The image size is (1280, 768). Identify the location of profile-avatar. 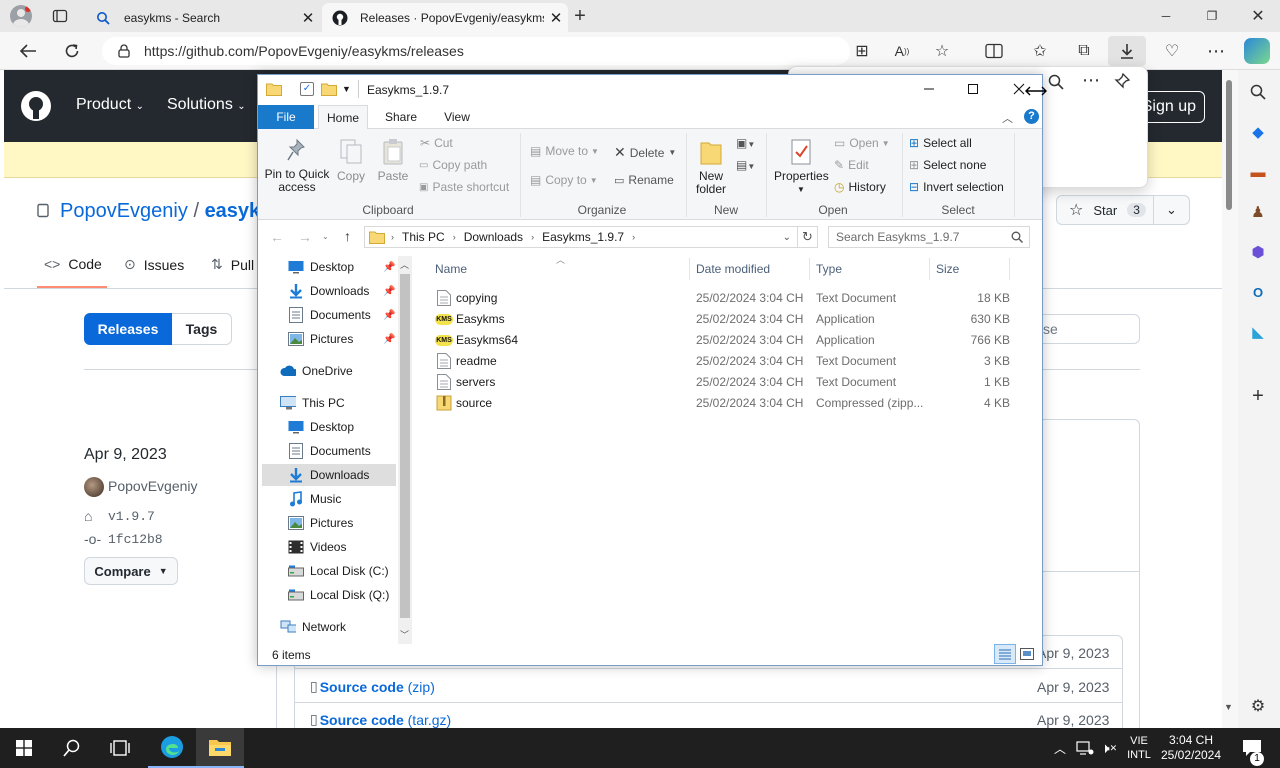
(21, 16).